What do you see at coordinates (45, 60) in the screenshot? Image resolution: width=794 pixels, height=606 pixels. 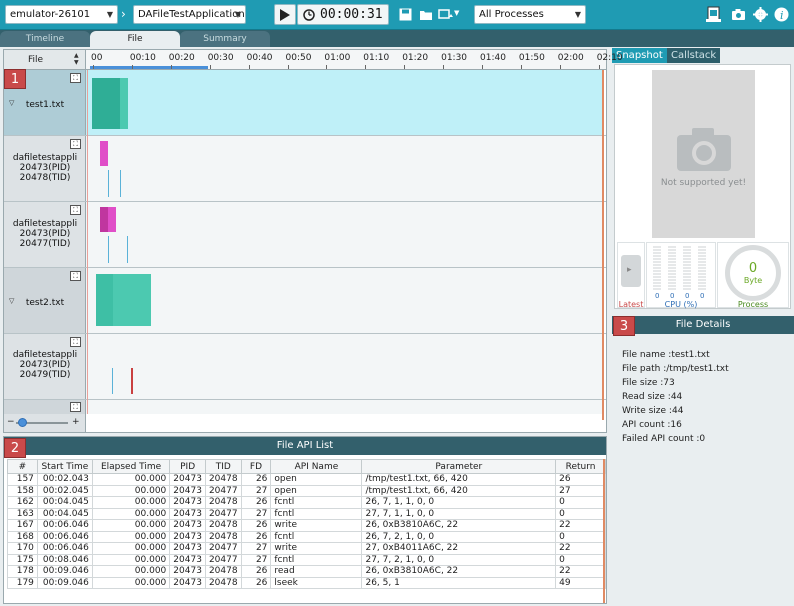 I see `timeline-file-filter: File ▲ ▼` at bounding box center [45, 60].